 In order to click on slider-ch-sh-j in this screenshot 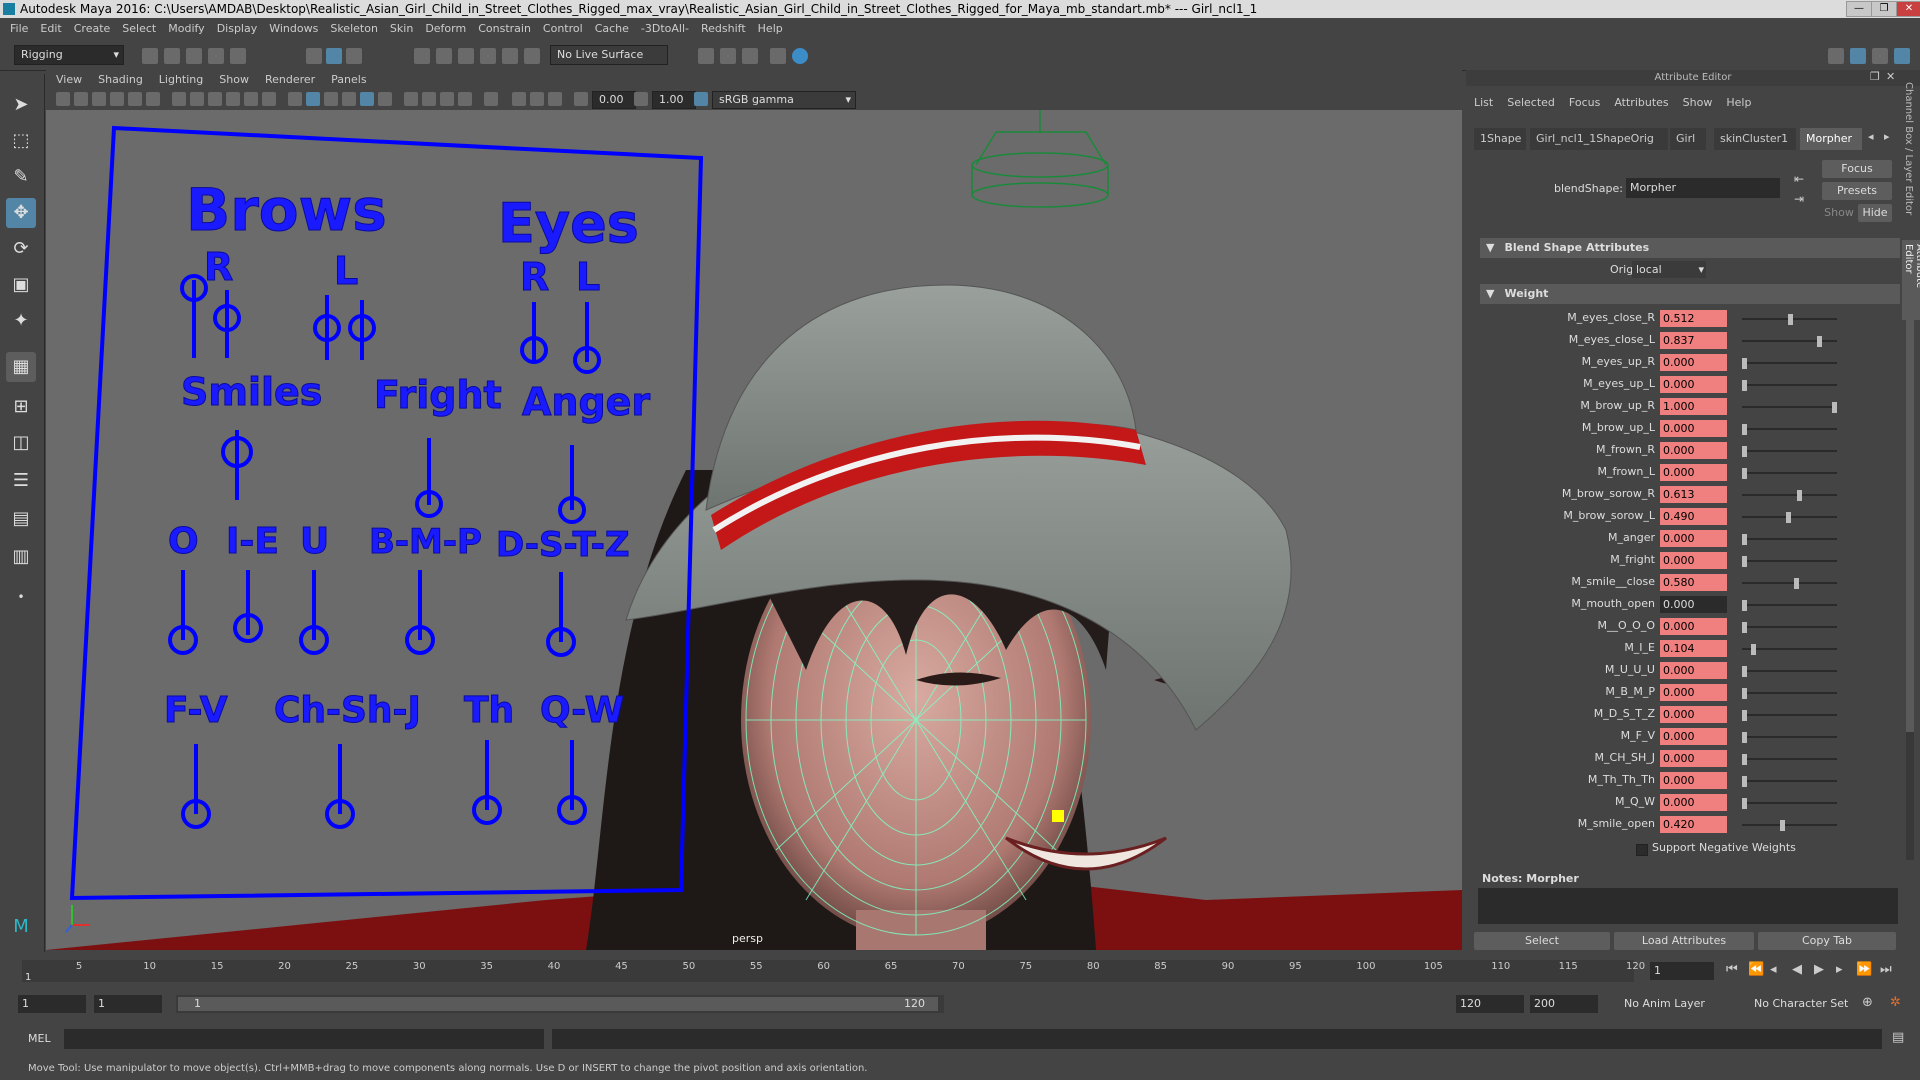, I will do `click(340, 786)`.